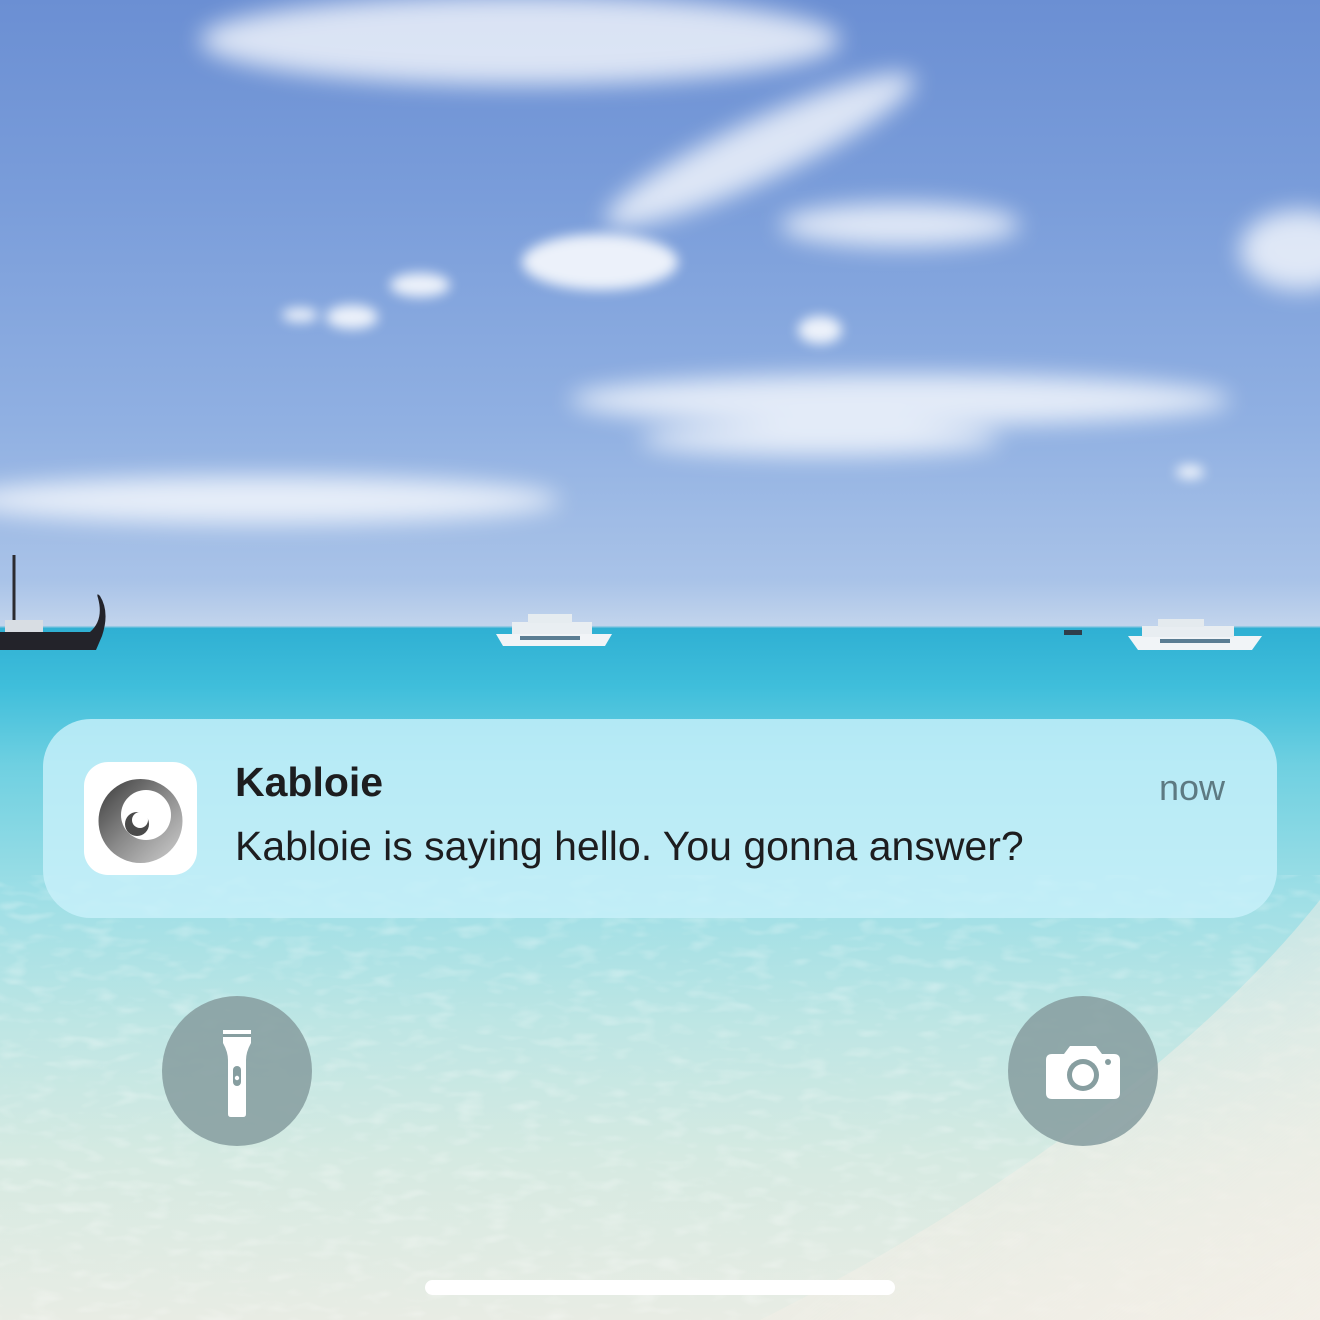  What do you see at coordinates (237, 1073) in the screenshot?
I see `flashlight-icon` at bounding box center [237, 1073].